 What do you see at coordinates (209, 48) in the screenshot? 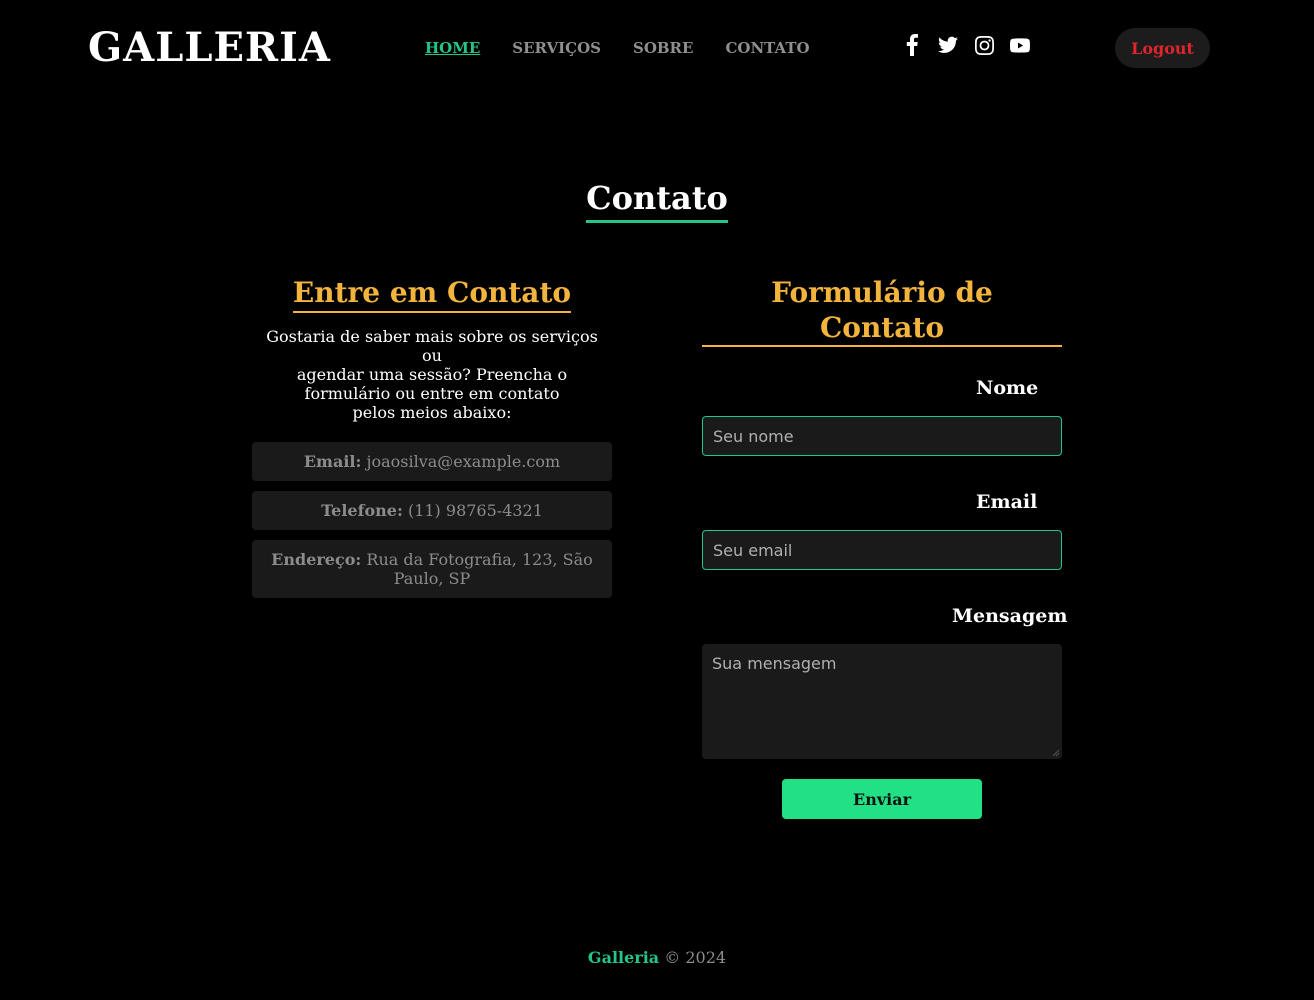
I see `site-logo: GALLERIA` at bounding box center [209, 48].